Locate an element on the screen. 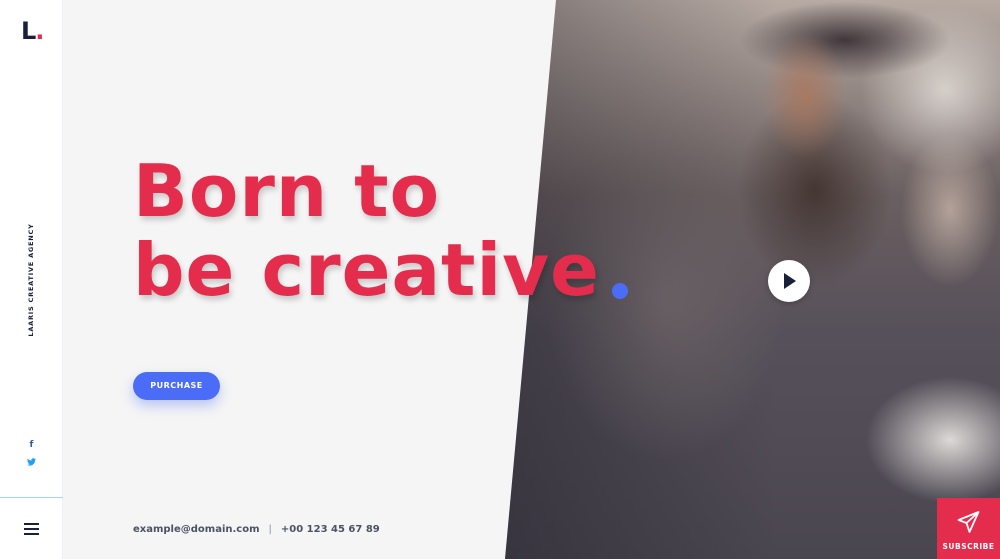 Image resolution: width=1000 pixels, height=559 pixels. logo-letter: L is located at coordinates (28, 31).